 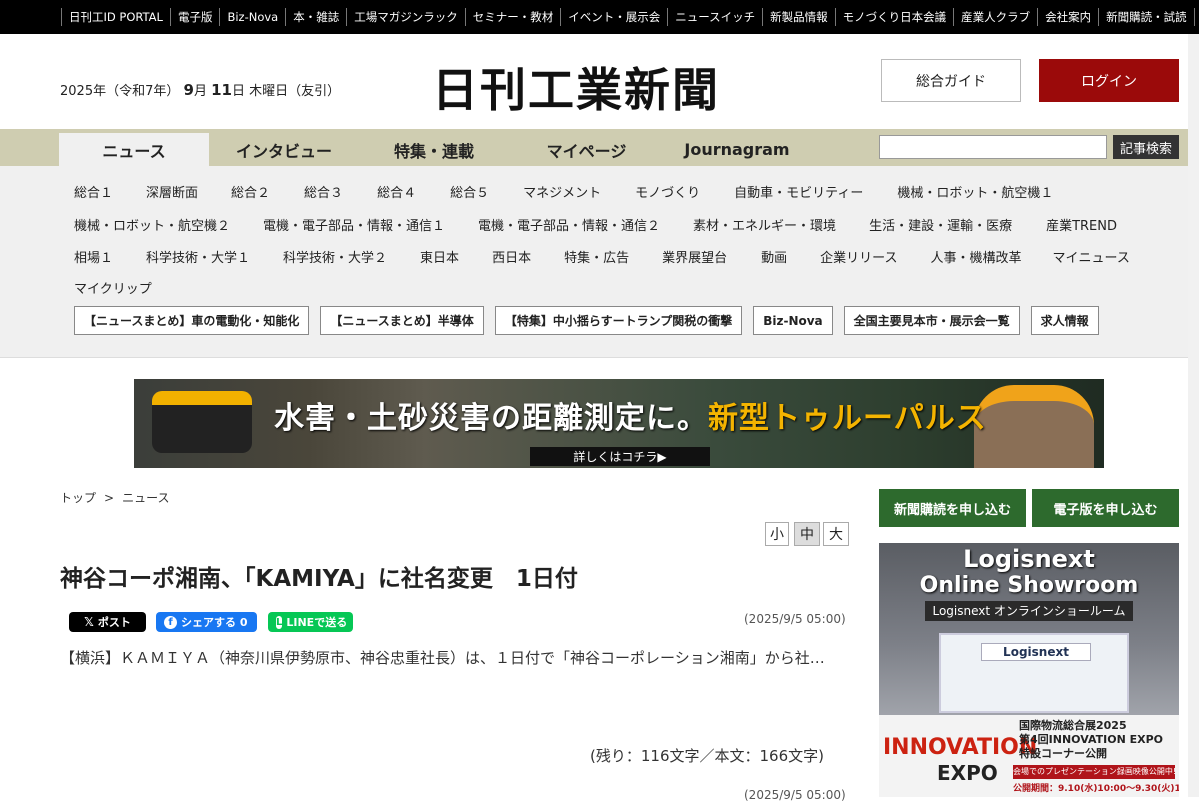 I want to click on subnav-item: 動画, so click(x=774, y=256).